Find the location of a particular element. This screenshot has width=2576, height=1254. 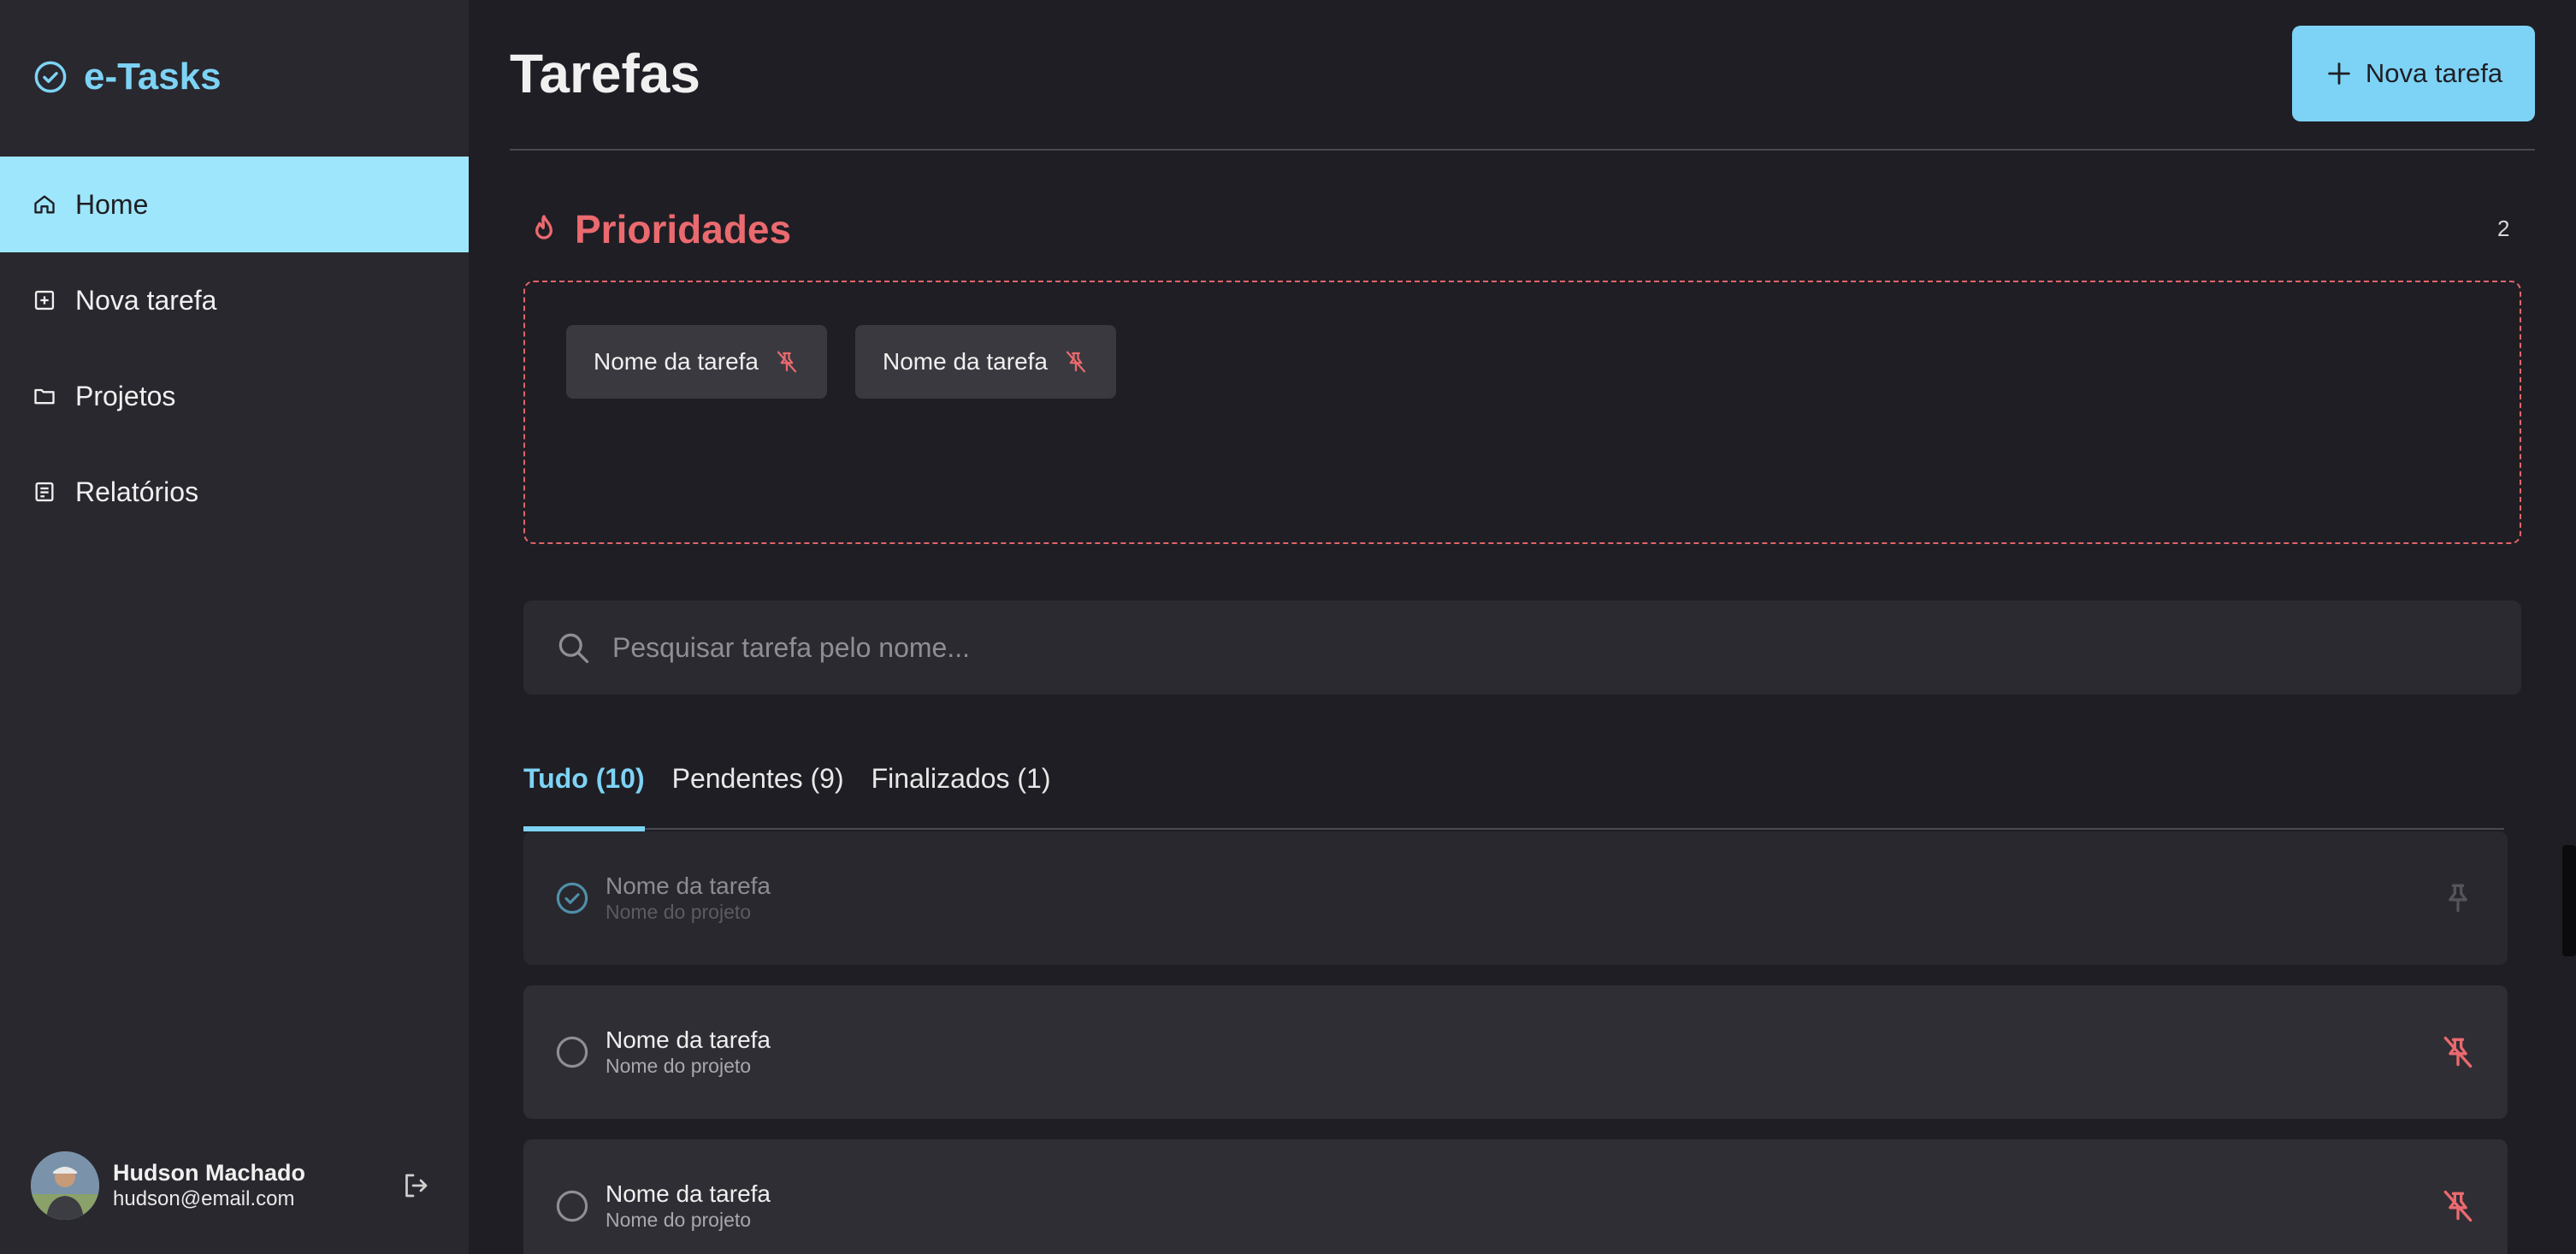

sidebar-item-label: Projetos is located at coordinates (125, 395).